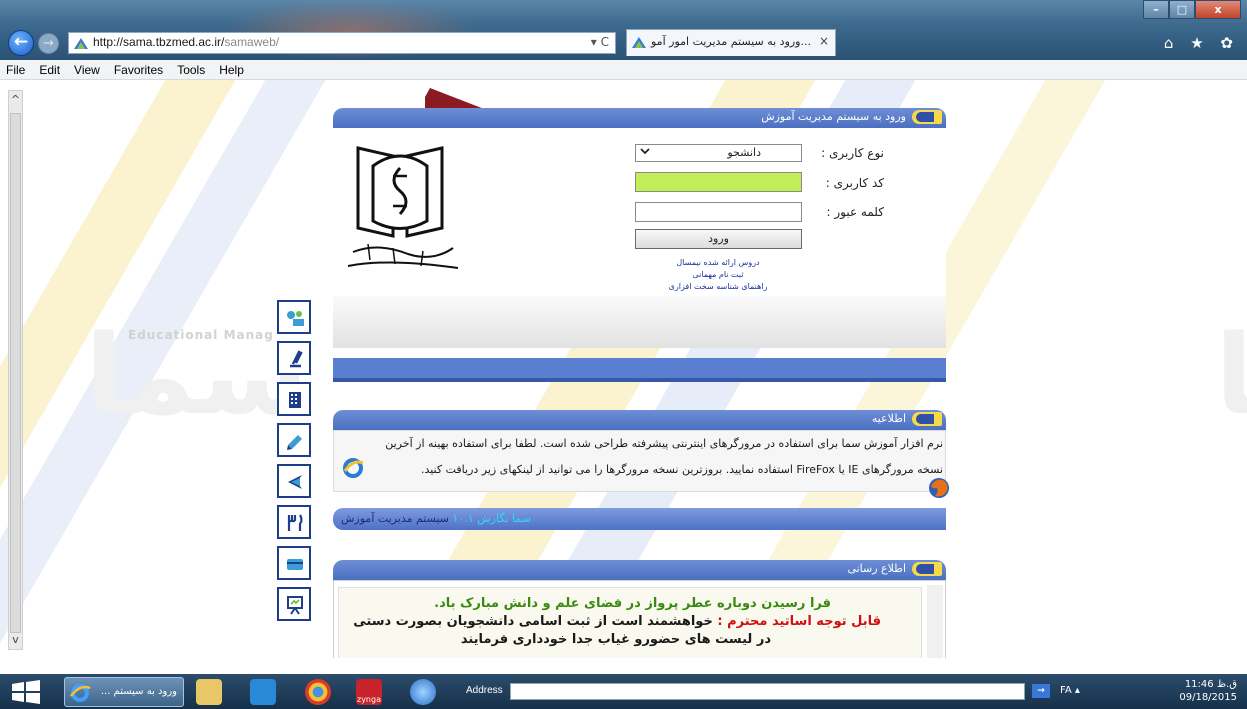 The height and width of the screenshot is (709, 1247). Describe the element at coordinates (639, 380) in the screenshot. I see `login-panel-bottom-line` at that location.